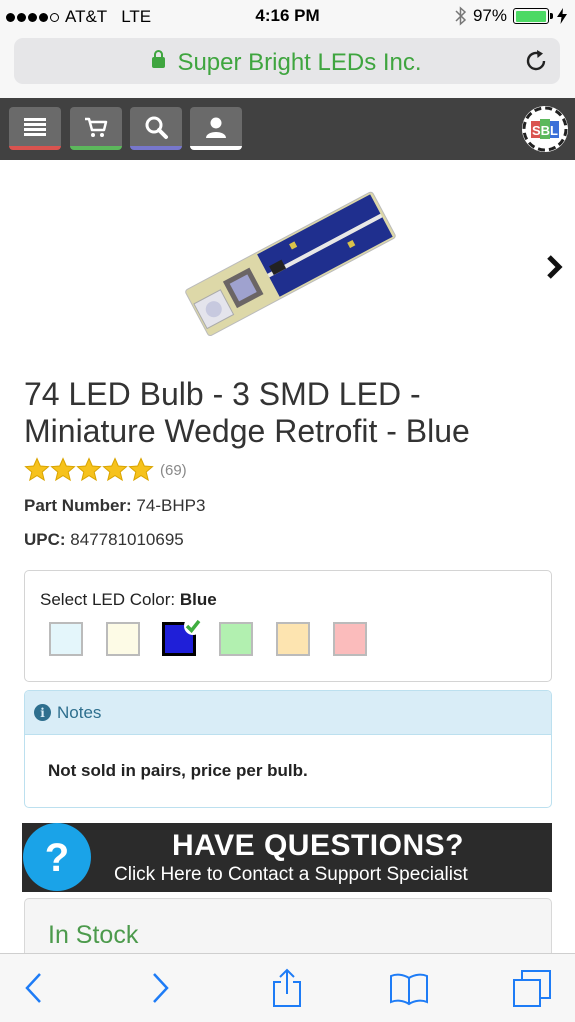 This screenshot has height=1022, width=575. I want to click on tabs-icon, so click(532, 988).